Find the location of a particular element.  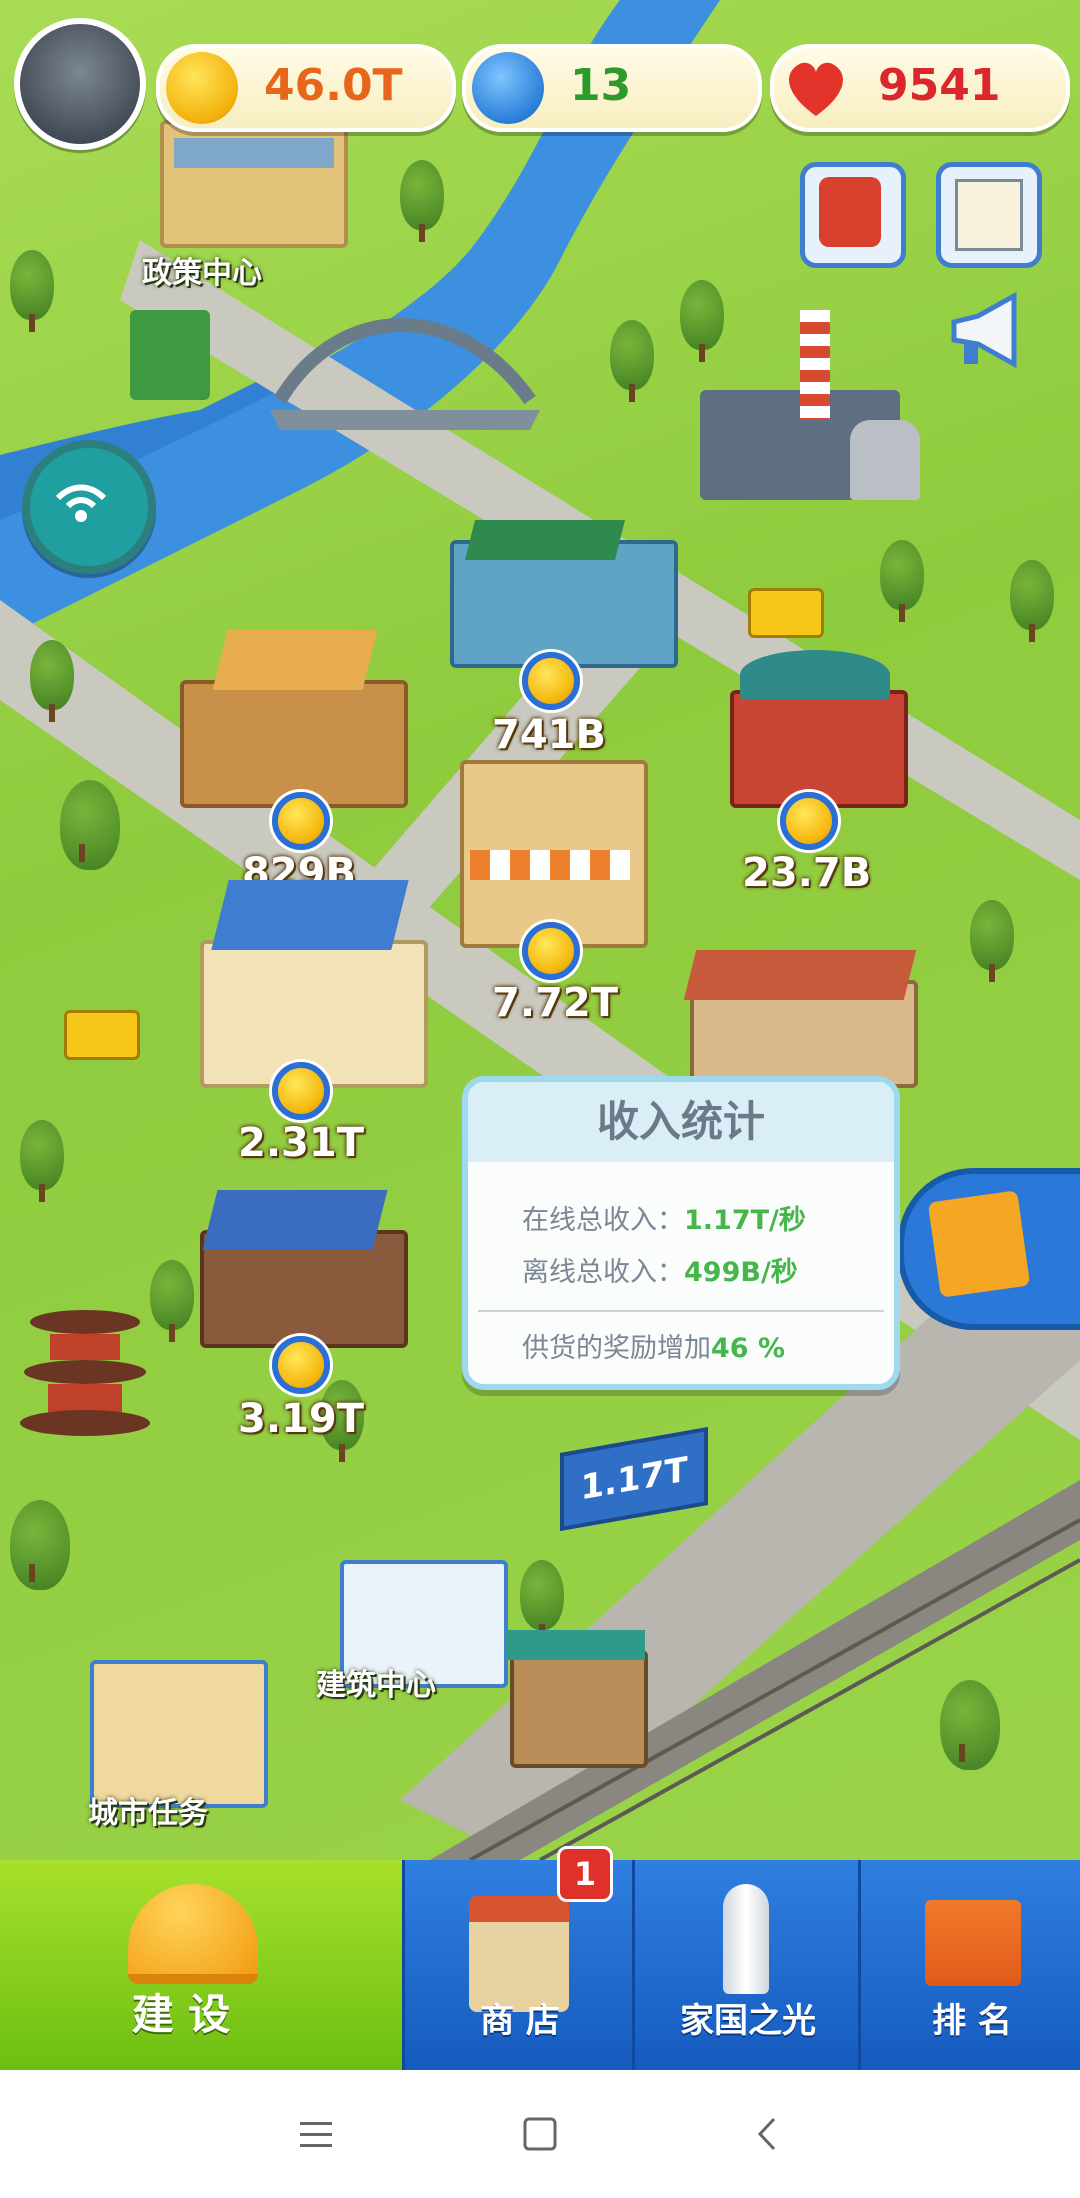

building-center-label: 建筑中心 is located at coordinates (376, 1685).